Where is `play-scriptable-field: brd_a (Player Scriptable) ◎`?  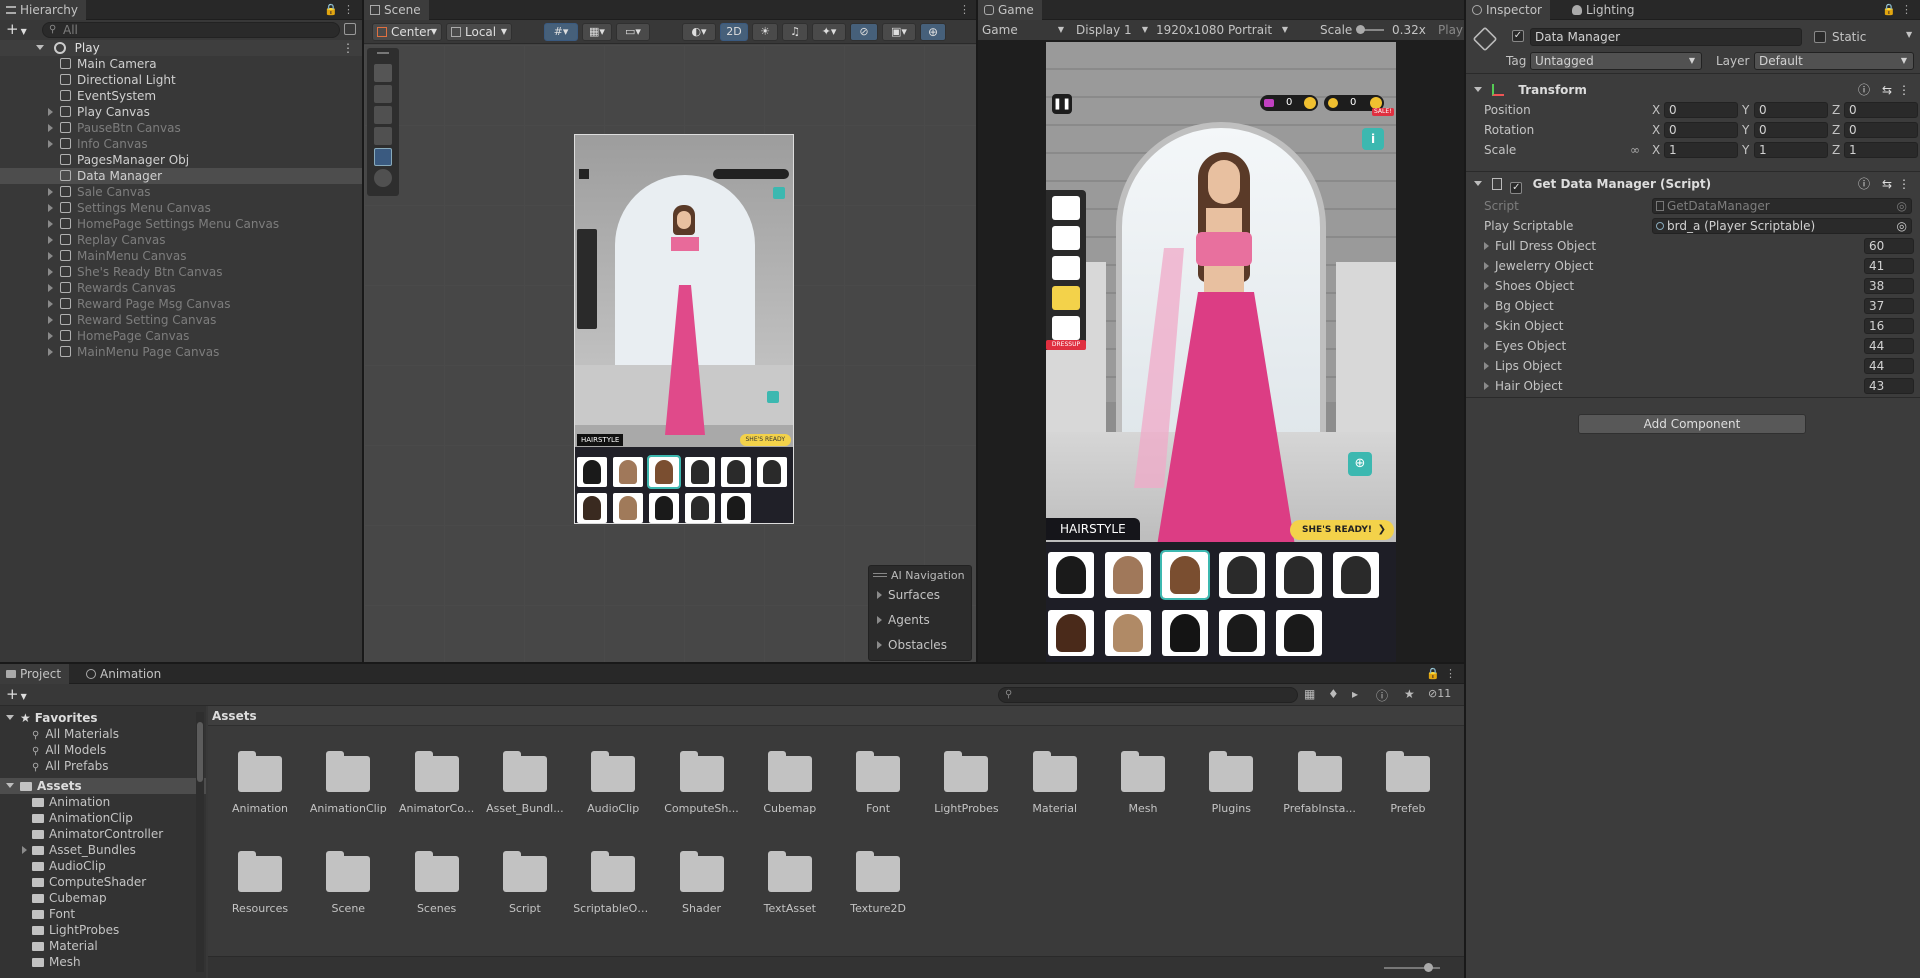 play-scriptable-field: brd_a (Player Scriptable) ◎ is located at coordinates (1782, 226).